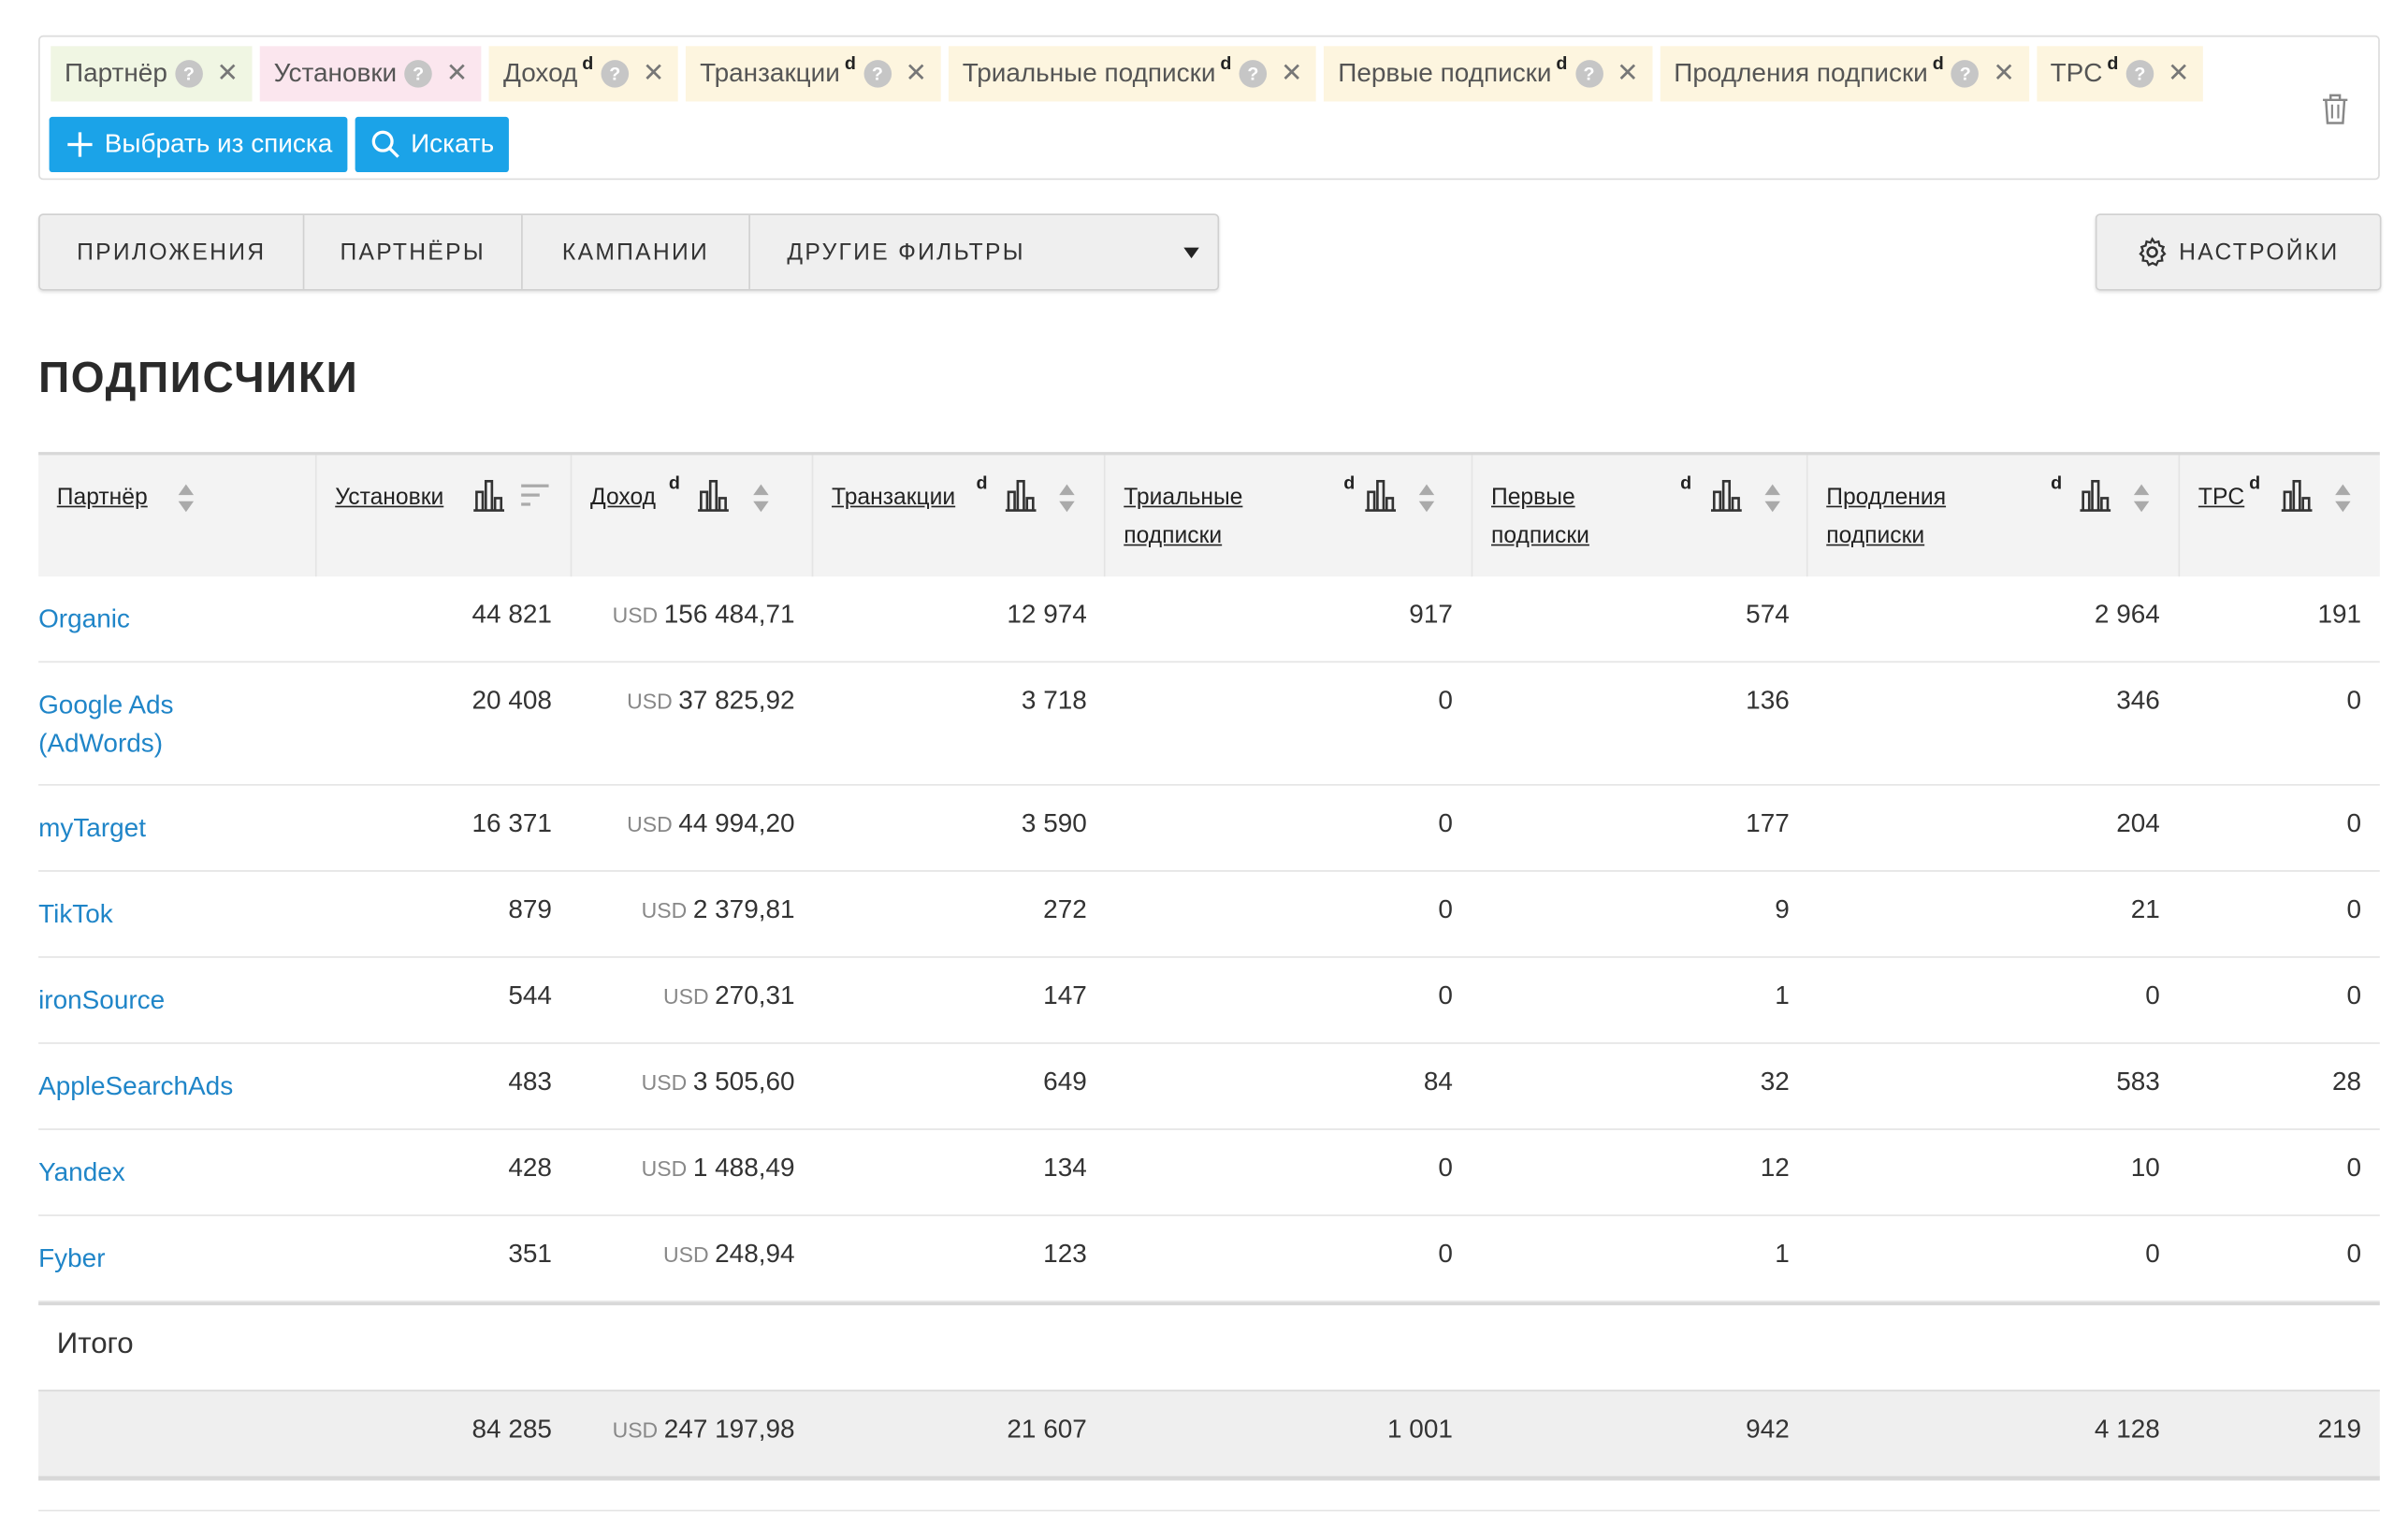 This screenshot has height=1525, width=2408. Describe the element at coordinates (116, 73) in the screenshot. I see `chip-label: Партнёр` at that location.